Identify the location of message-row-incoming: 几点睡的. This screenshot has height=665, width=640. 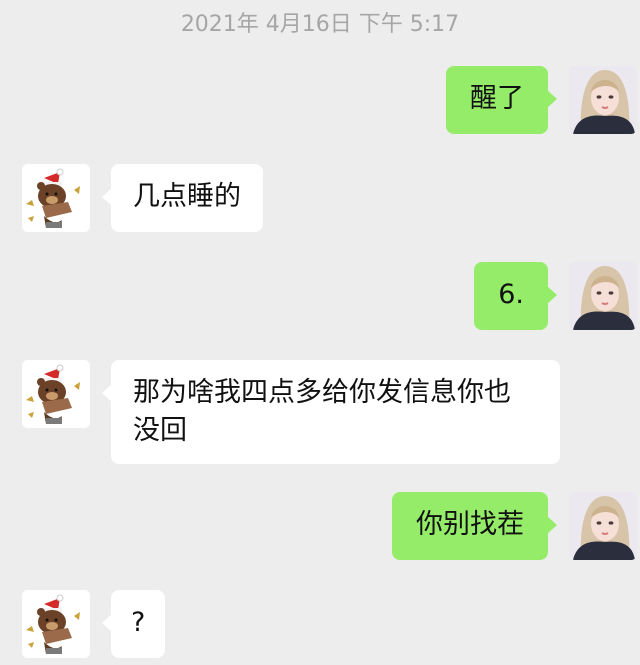
(320, 199).